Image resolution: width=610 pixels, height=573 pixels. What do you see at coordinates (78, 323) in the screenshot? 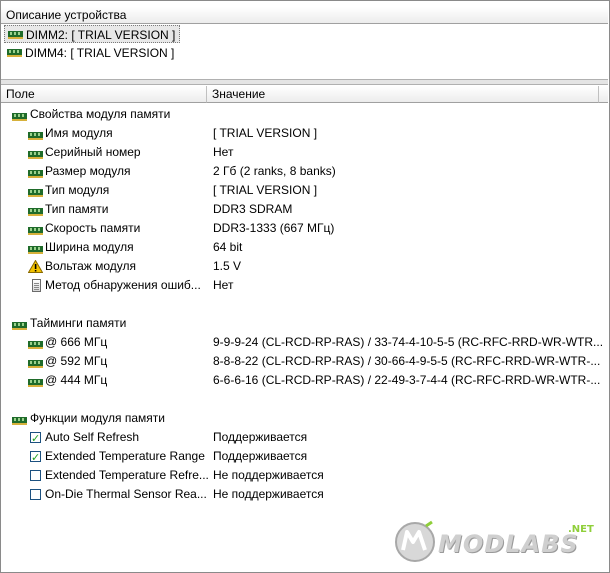
I see `group-title: Тайминги памяти` at bounding box center [78, 323].